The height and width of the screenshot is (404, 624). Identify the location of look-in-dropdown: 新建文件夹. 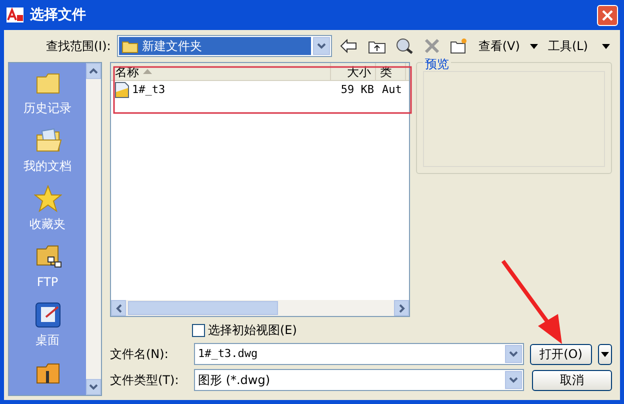
(224, 46).